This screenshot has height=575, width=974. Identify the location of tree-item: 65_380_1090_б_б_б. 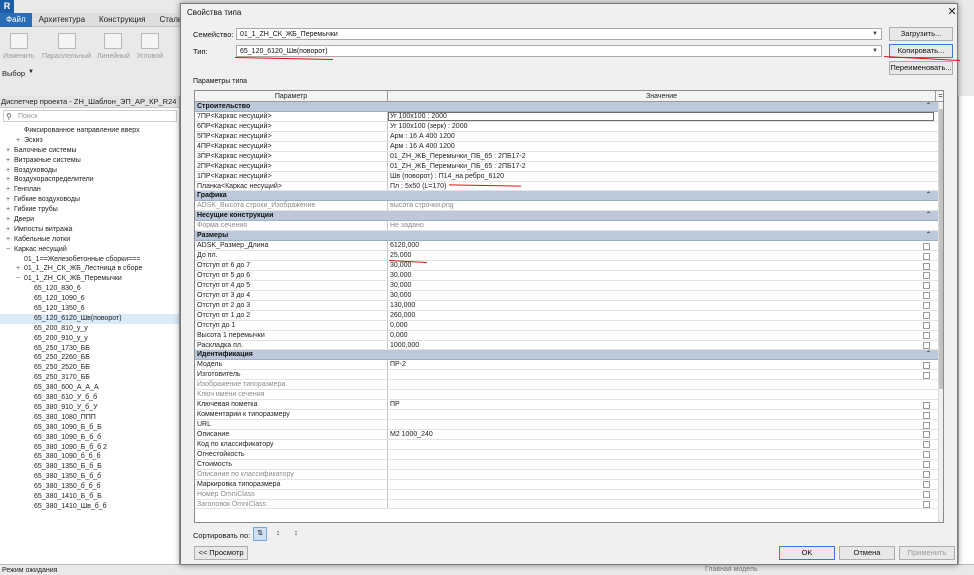
(89, 457).